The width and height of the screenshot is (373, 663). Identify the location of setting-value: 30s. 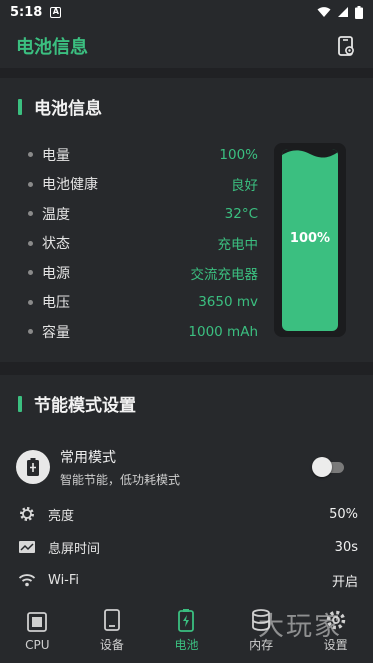
(346, 547).